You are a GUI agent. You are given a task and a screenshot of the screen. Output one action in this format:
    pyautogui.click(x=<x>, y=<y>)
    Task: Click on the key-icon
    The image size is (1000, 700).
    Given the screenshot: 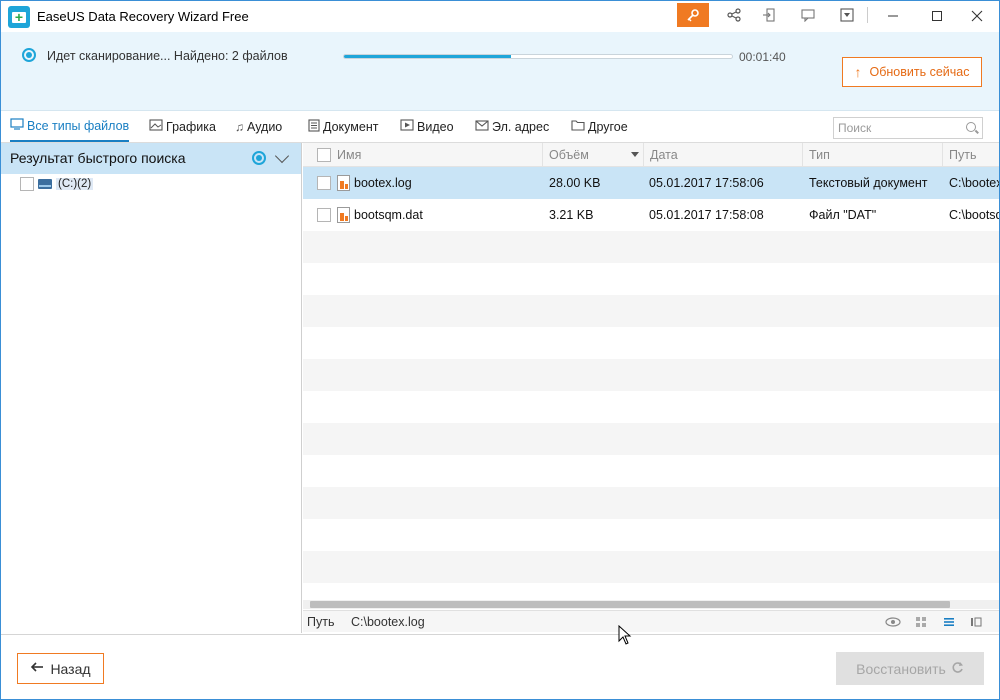 What is the action you would take?
    pyautogui.click(x=693, y=15)
    